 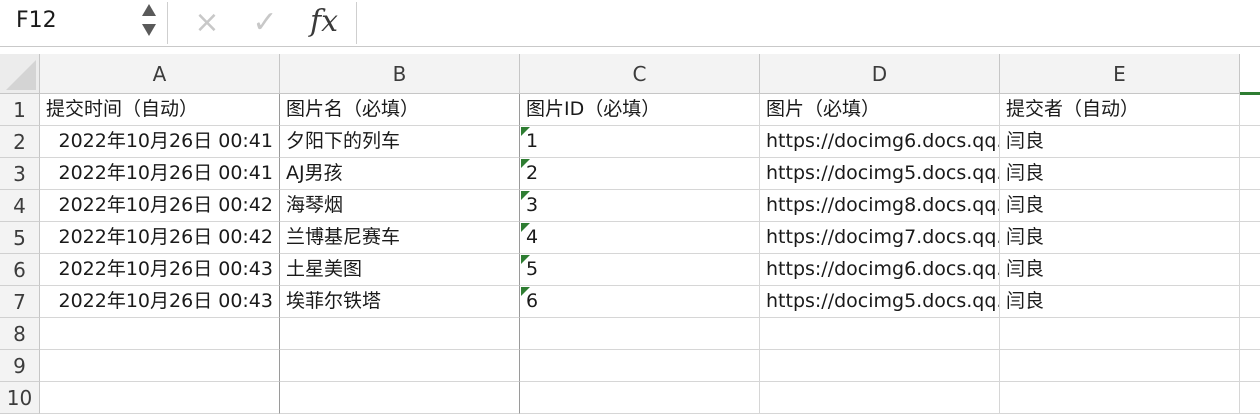 What do you see at coordinates (400, 238) in the screenshot?
I see `cell: 兰博基尼赛车` at bounding box center [400, 238].